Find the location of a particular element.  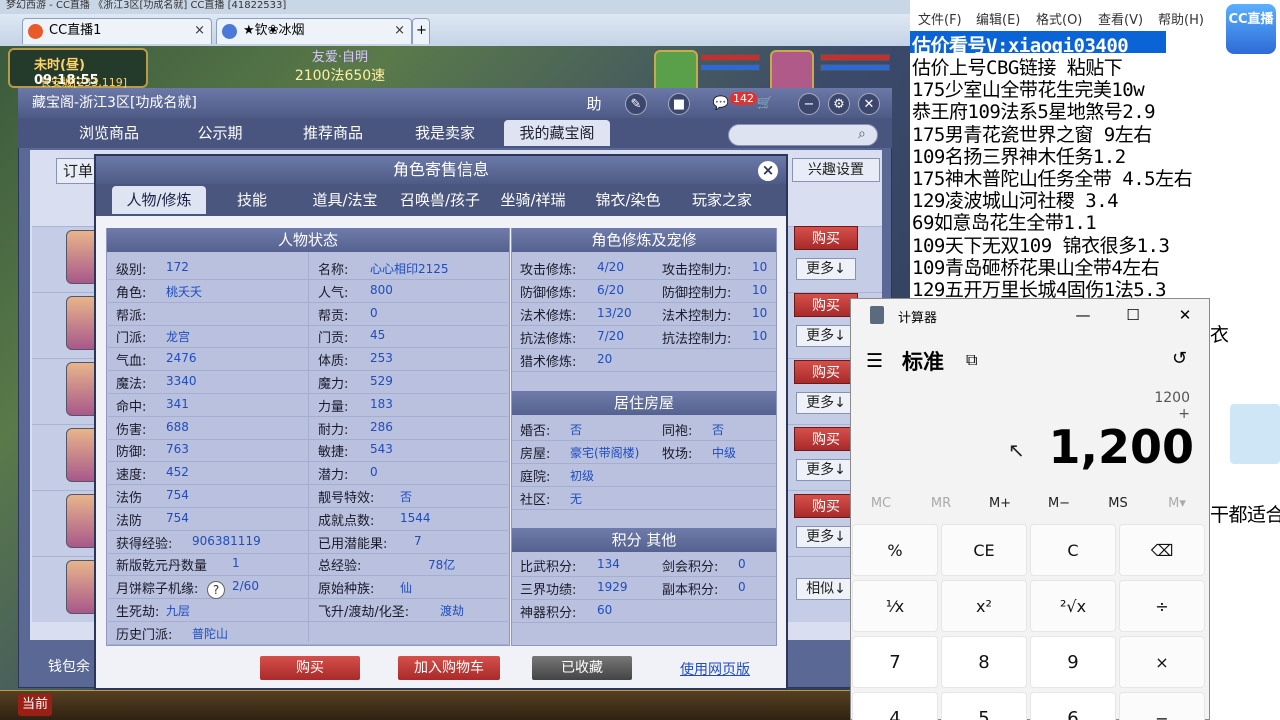

key-clear-button: C is located at coordinates (1073, 550).